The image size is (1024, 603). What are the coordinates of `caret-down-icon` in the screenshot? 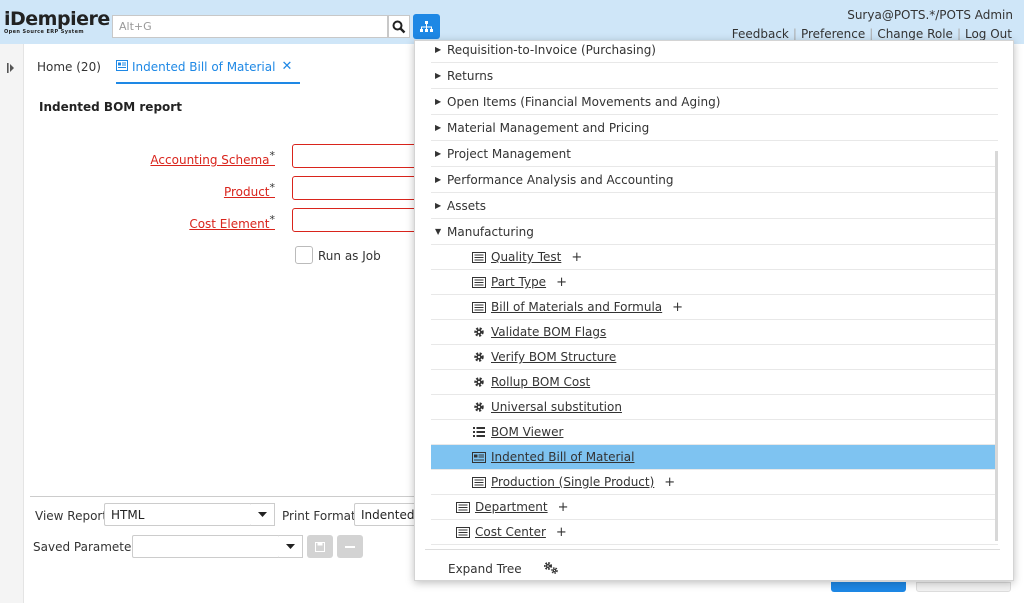 It's located at (262, 514).